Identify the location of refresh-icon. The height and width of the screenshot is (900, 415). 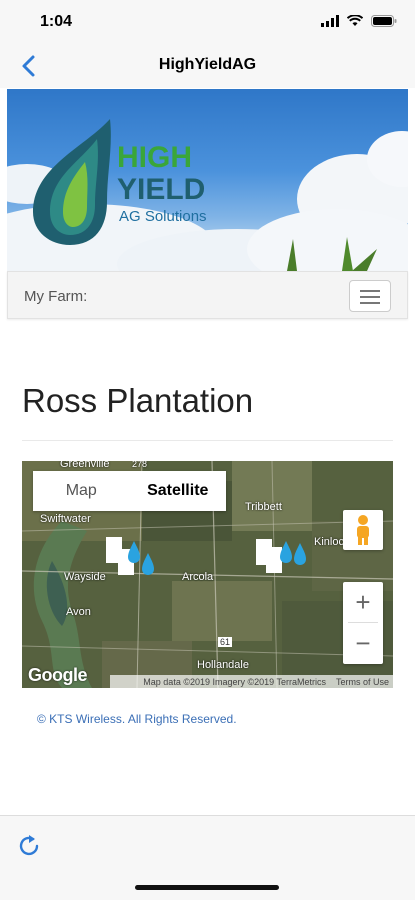
(29, 846).